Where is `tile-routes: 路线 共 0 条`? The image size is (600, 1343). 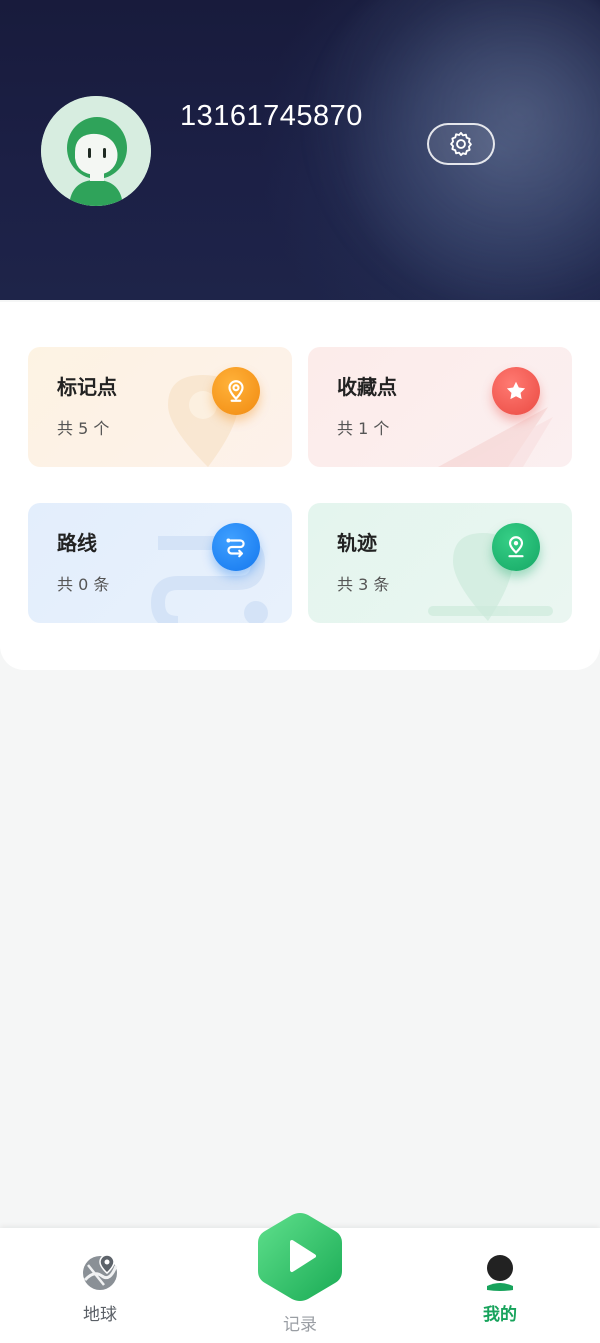
tile-routes: 路线 共 0 条 is located at coordinates (160, 563).